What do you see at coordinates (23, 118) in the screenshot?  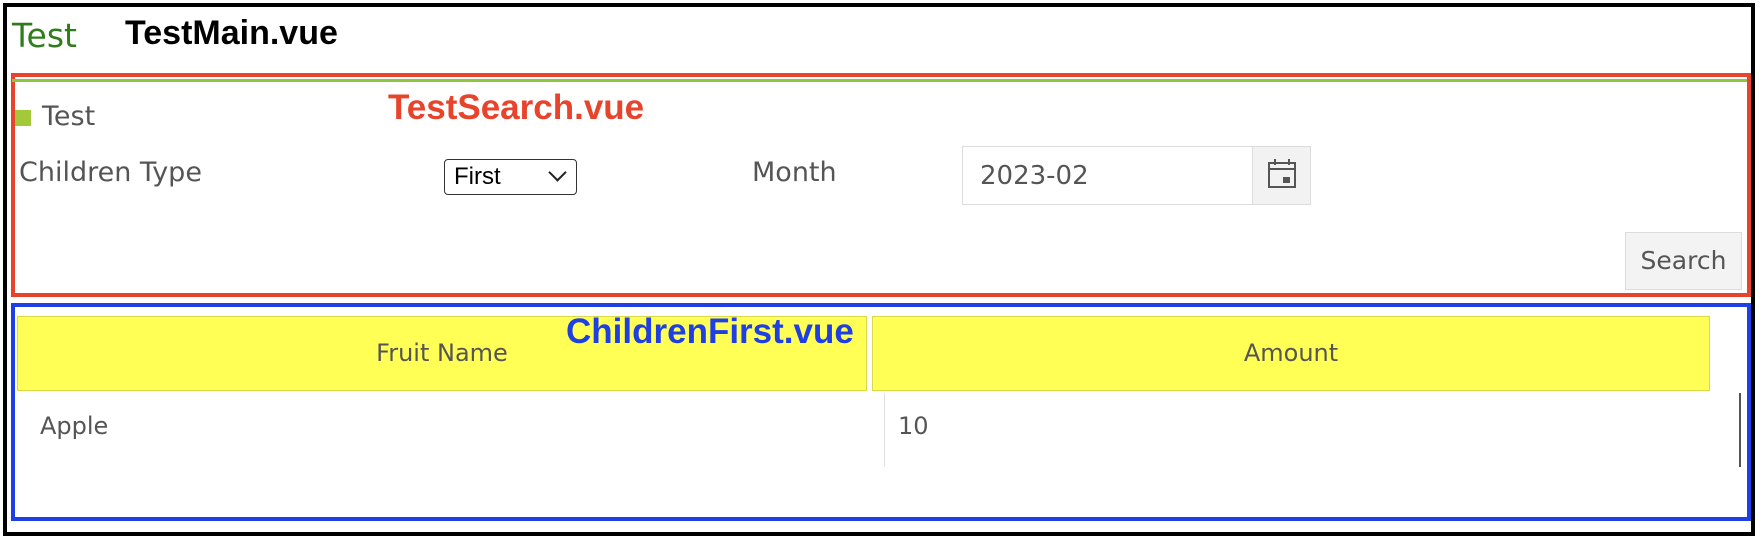 I see `section-bullet-icon` at bounding box center [23, 118].